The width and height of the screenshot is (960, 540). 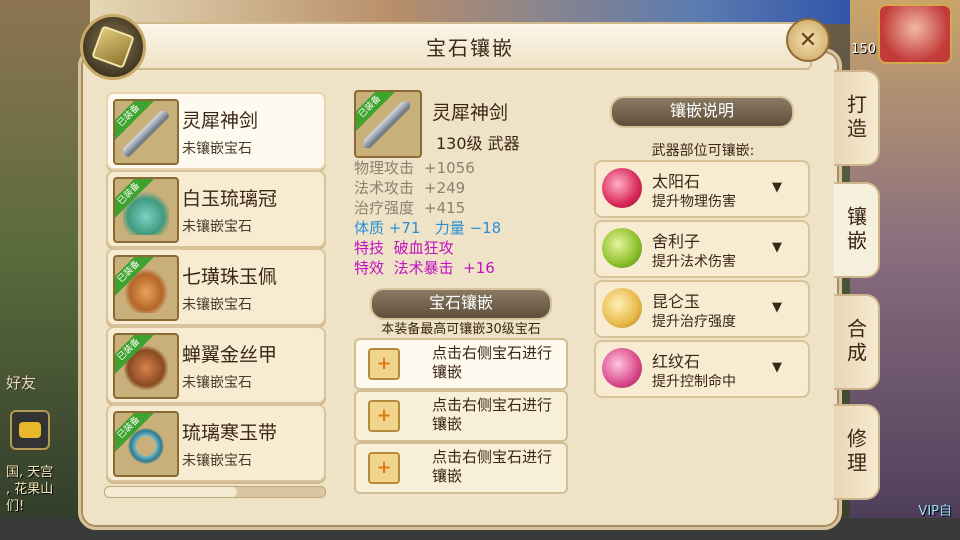 I want to click on selected-equipment-name: 灵犀神剑, so click(x=470, y=113).